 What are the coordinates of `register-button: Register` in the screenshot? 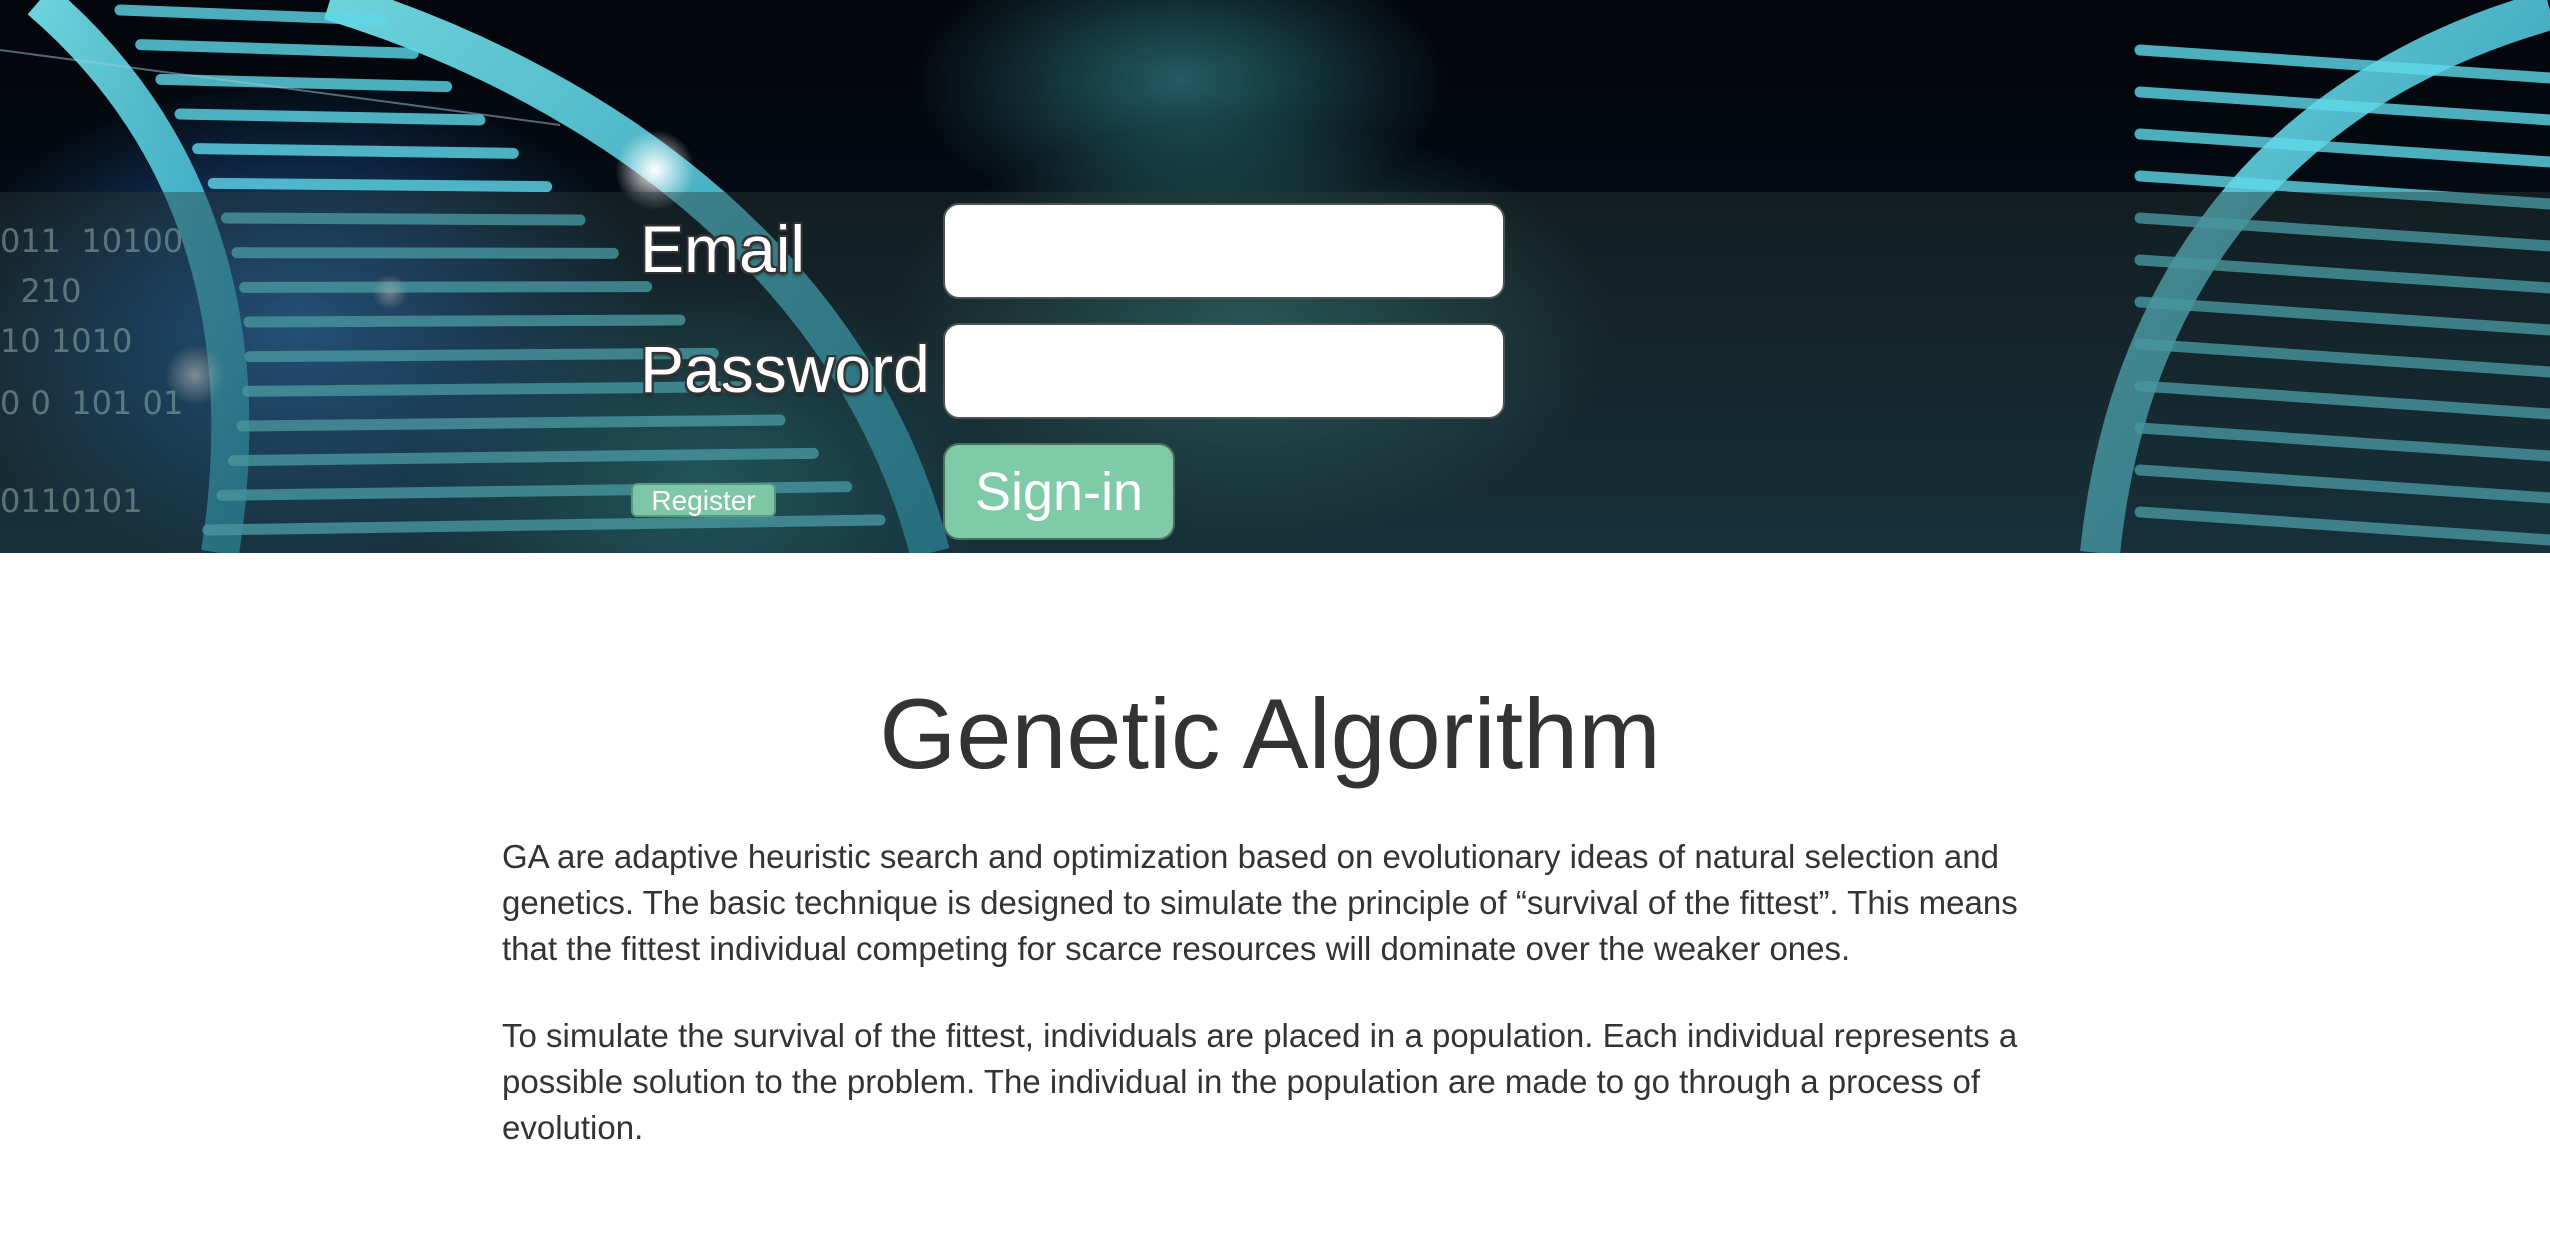 It's located at (703, 500).